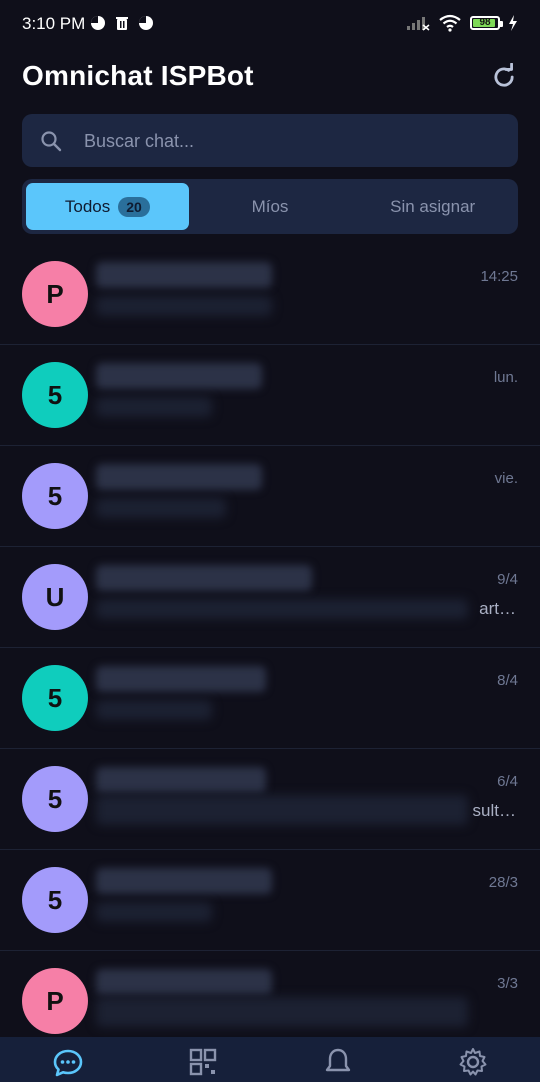 The width and height of the screenshot is (540, 1082). What do you see at coordinates (270, 698) in the screenshot?
I see `chat-row: 5 8/4` at bounding box center [270, 698].